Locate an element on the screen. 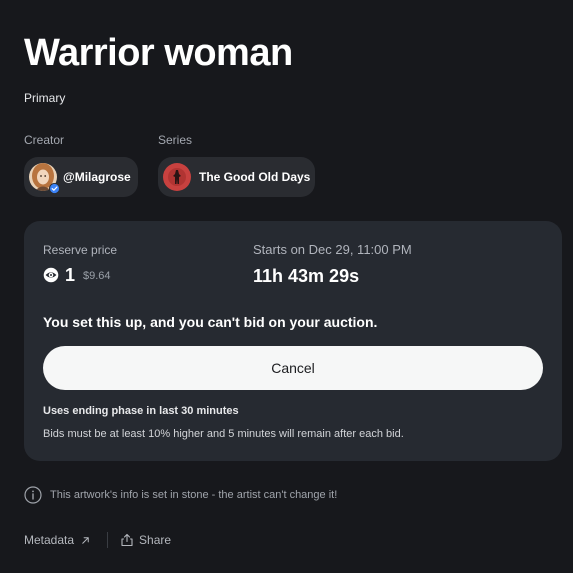  footer-divider is located at coordinates (108, 540).